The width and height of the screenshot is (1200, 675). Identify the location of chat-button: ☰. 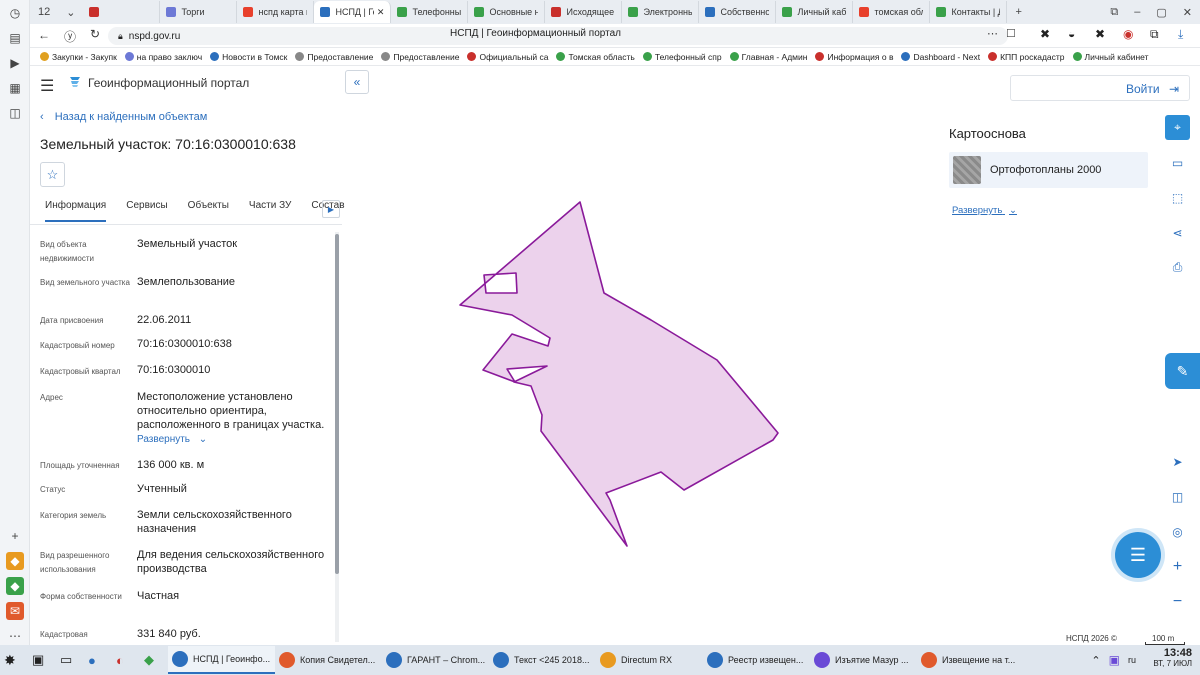
(1138, 555).